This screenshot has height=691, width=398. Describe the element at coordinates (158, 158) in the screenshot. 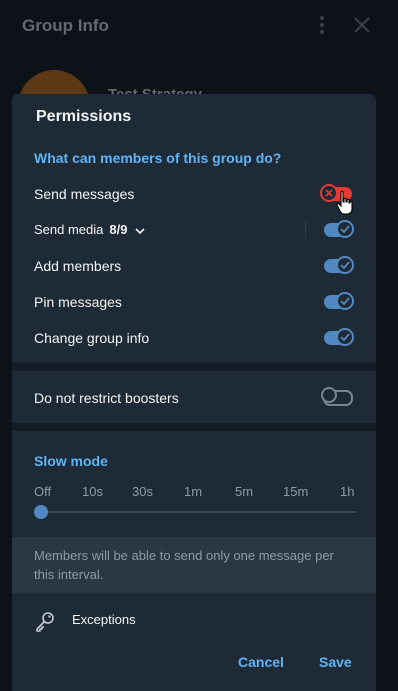

I see `members-section-heading: What can members of this group do?` at that location.